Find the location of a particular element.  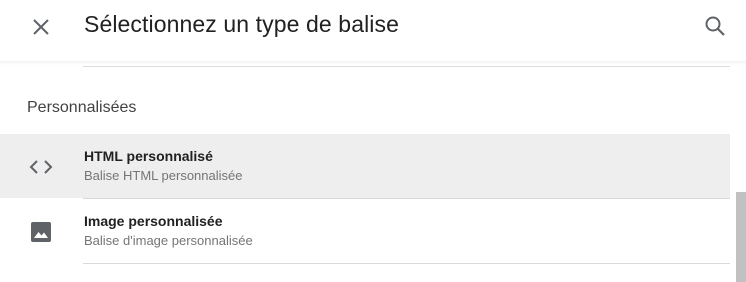

search-icon is located at coordinates (715, 26).